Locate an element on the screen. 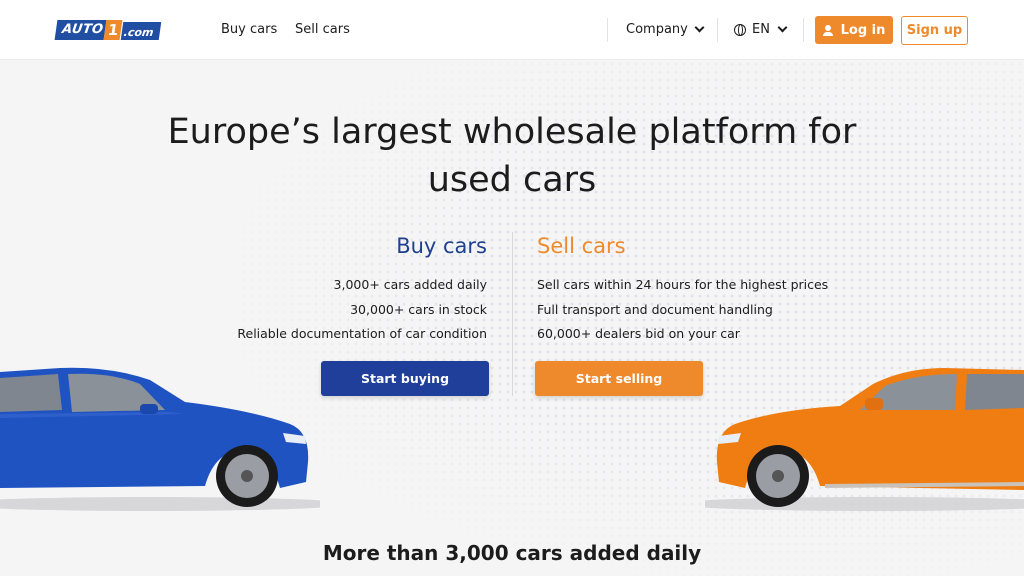  start-buying-button: Start buying is located at coordinates (405, 378).